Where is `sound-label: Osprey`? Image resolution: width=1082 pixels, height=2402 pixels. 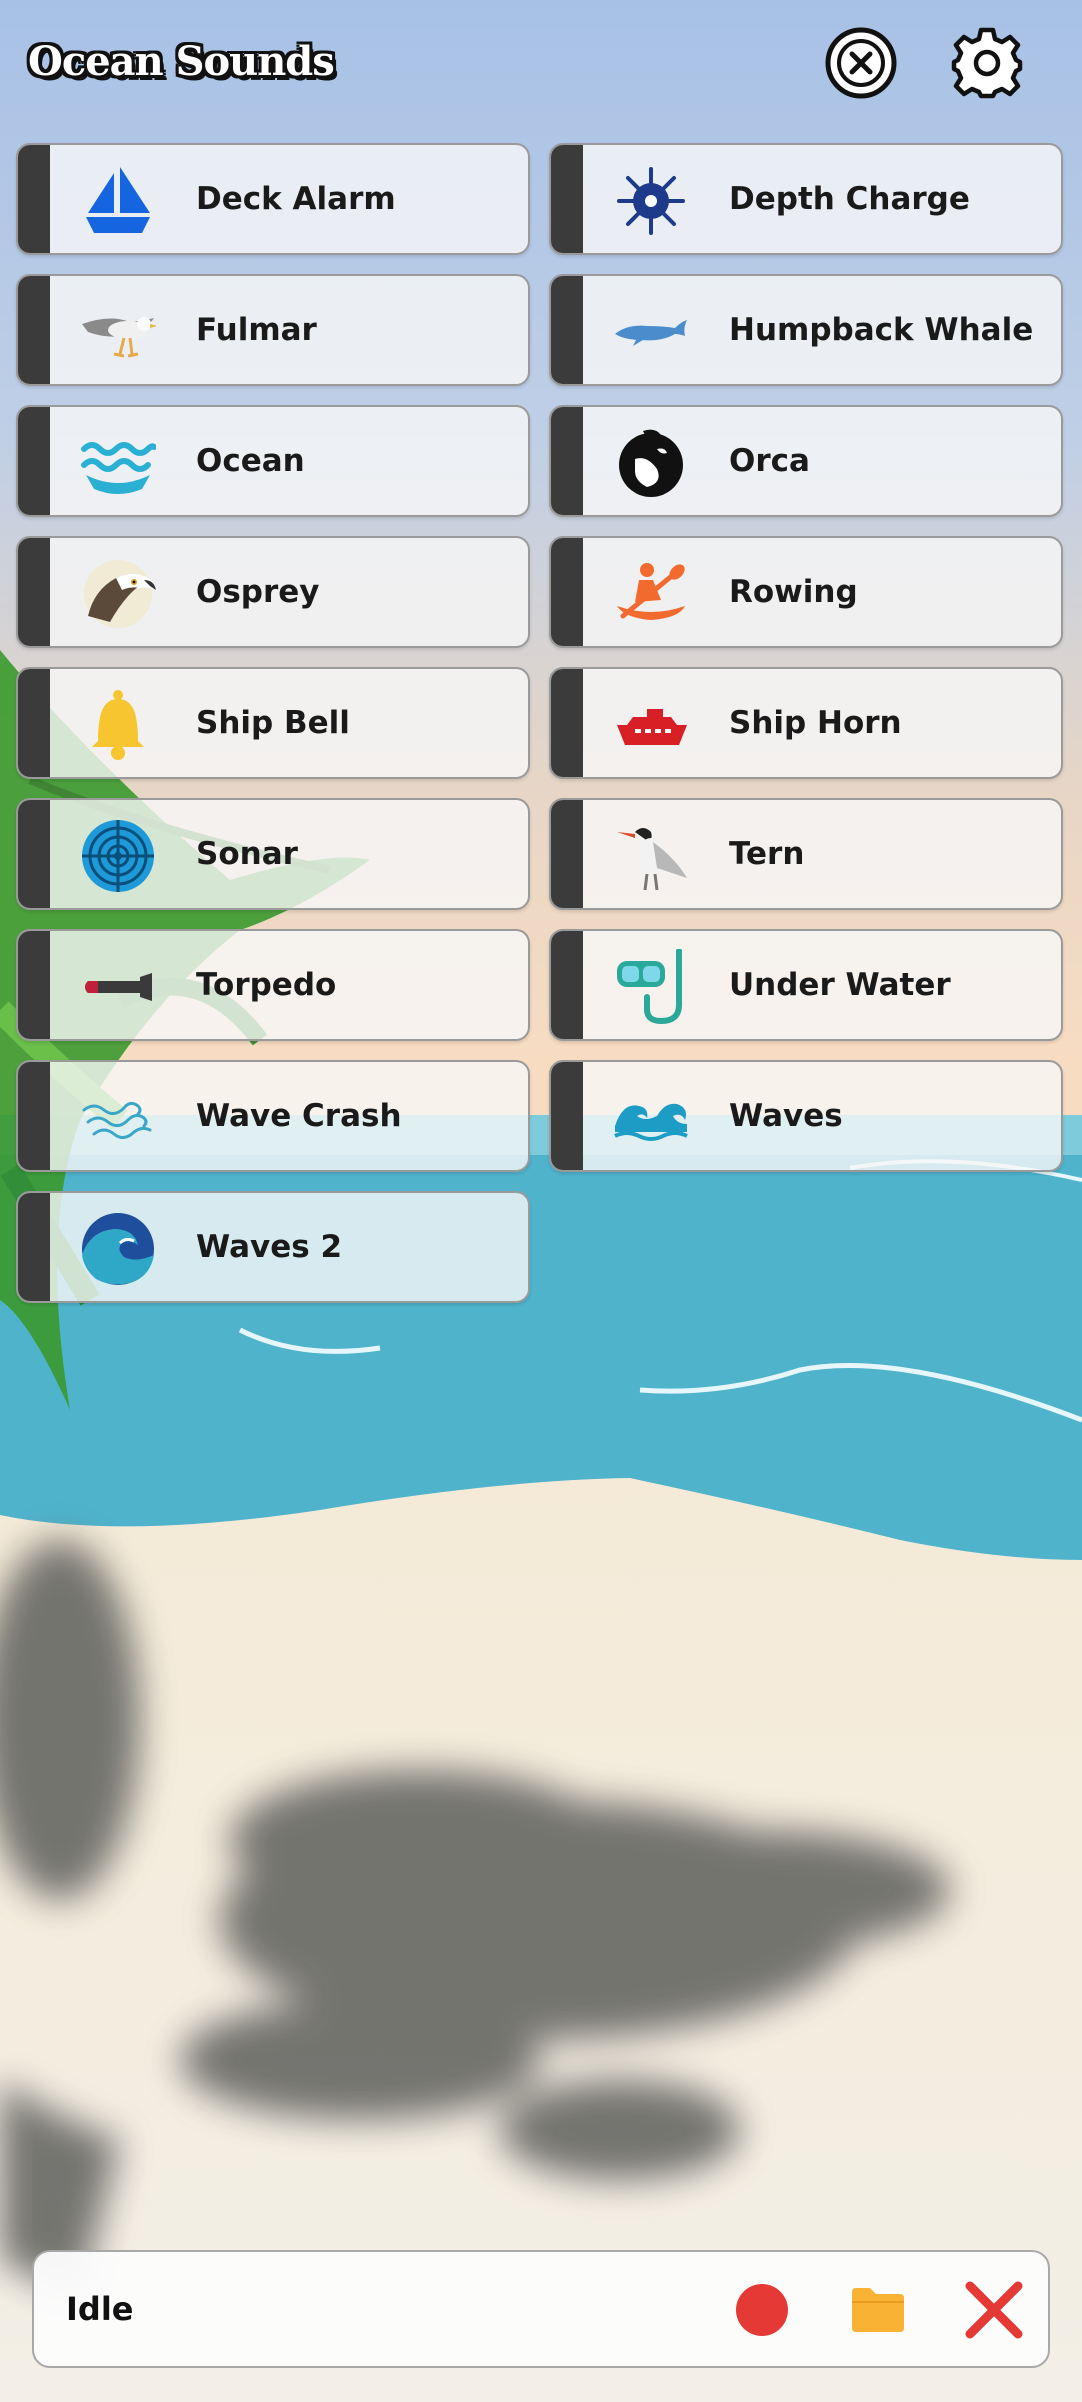
sound-label: Osprey is located at coordinates (258, 592).